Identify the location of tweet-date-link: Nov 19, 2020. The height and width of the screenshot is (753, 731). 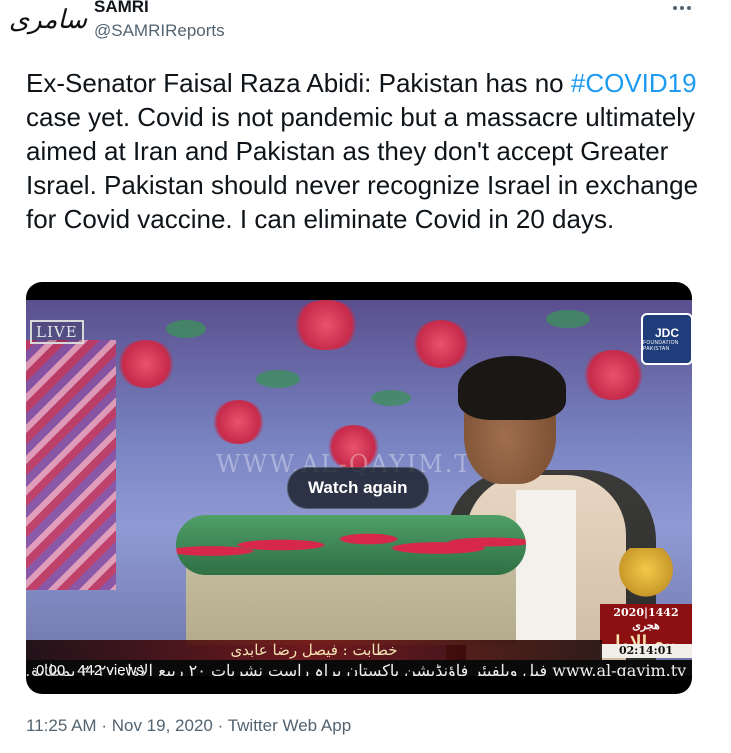
(162, 725).